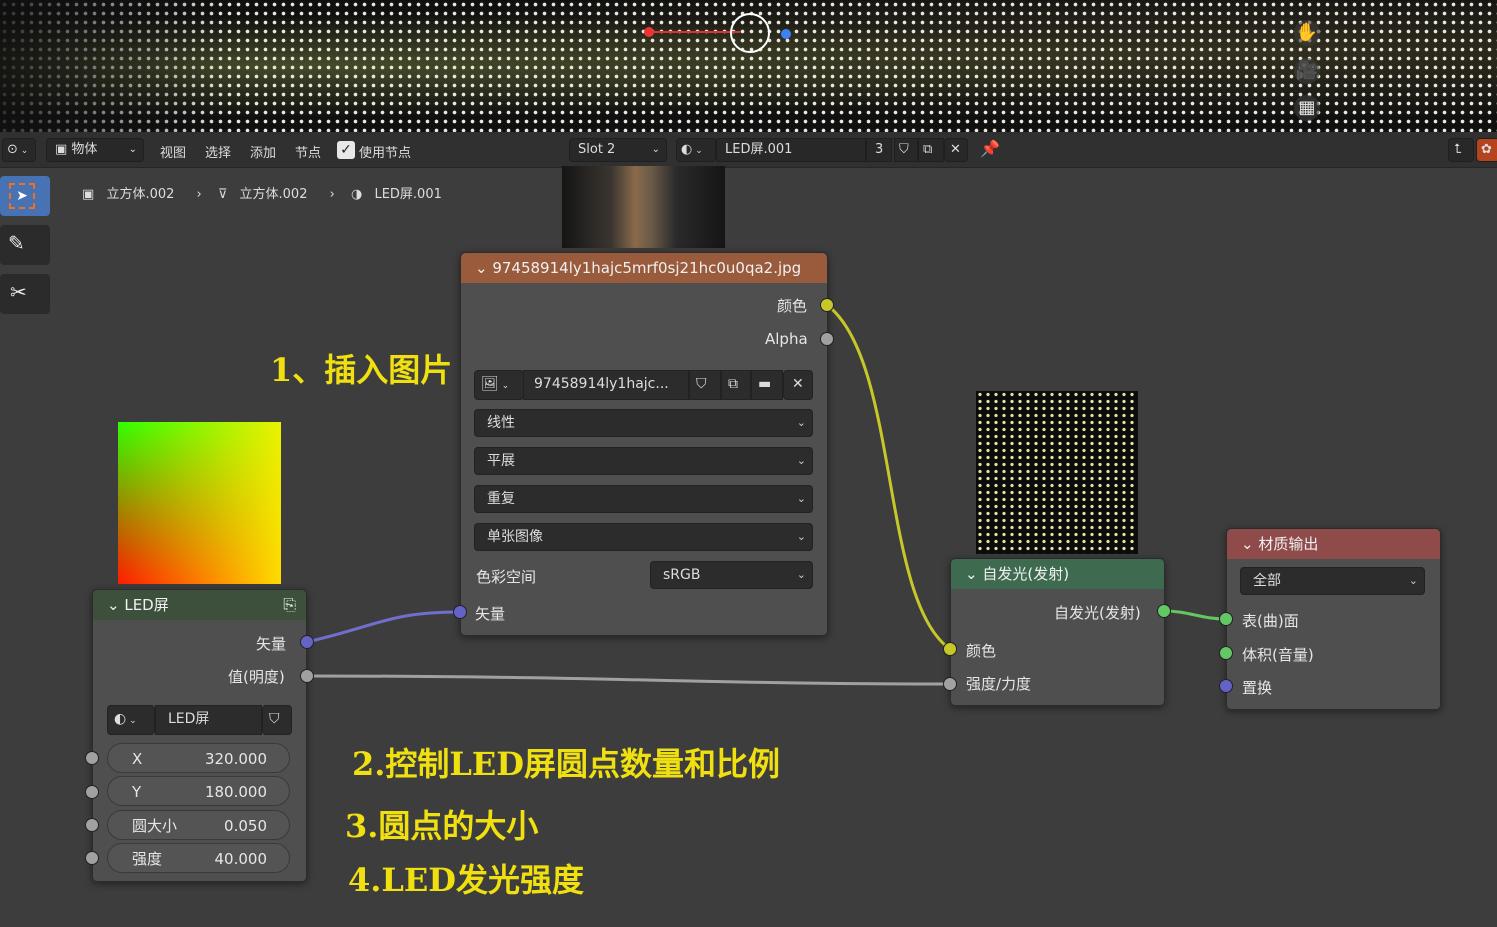  I want to click on color-space-dropdown: sRGB ⌄, so click(731, 575).